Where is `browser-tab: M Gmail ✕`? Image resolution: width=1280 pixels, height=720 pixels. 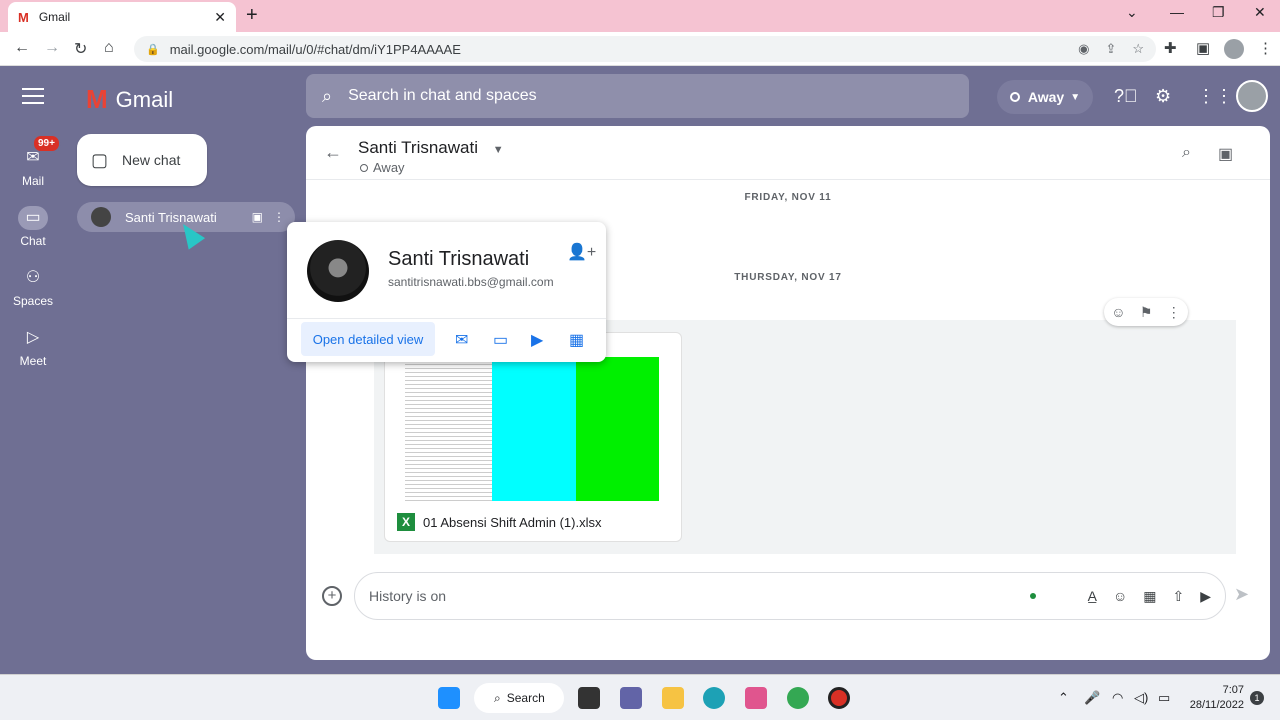 browser-tab: M Gmail ✕ is located at coordinates (122, 17).